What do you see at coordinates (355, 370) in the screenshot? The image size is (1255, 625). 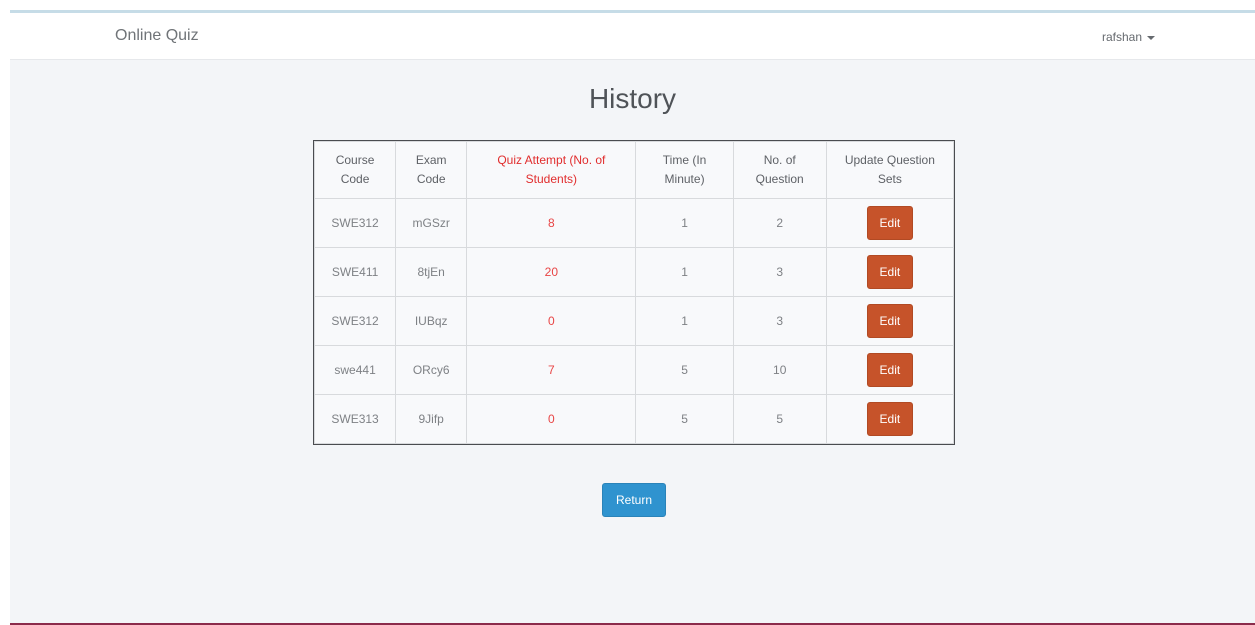 I see `cell-course-code: swe441` at bounding box center [355, 370].